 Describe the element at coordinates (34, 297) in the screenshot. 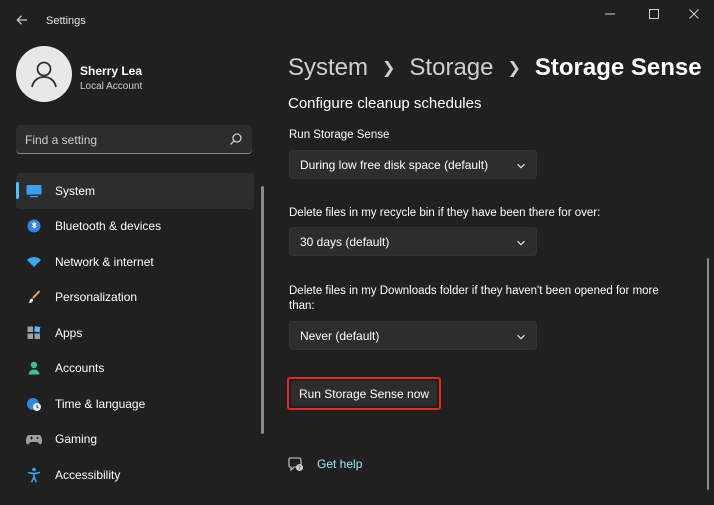

I see `brush-icon` at that location.